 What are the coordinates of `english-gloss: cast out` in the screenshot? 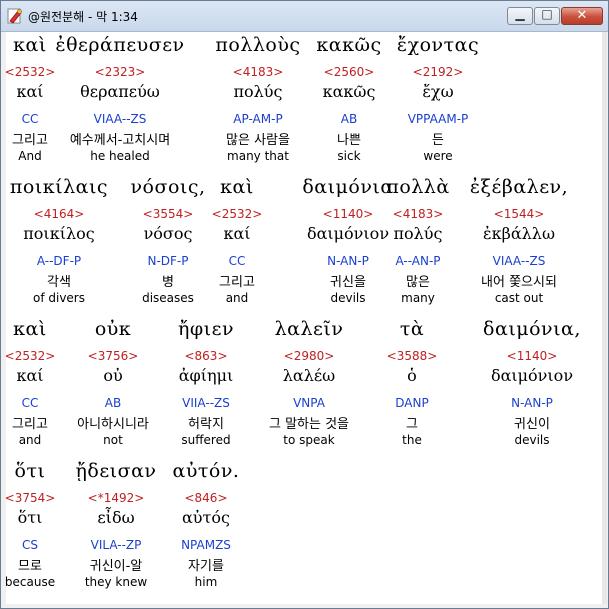 It's located at (519, 298).